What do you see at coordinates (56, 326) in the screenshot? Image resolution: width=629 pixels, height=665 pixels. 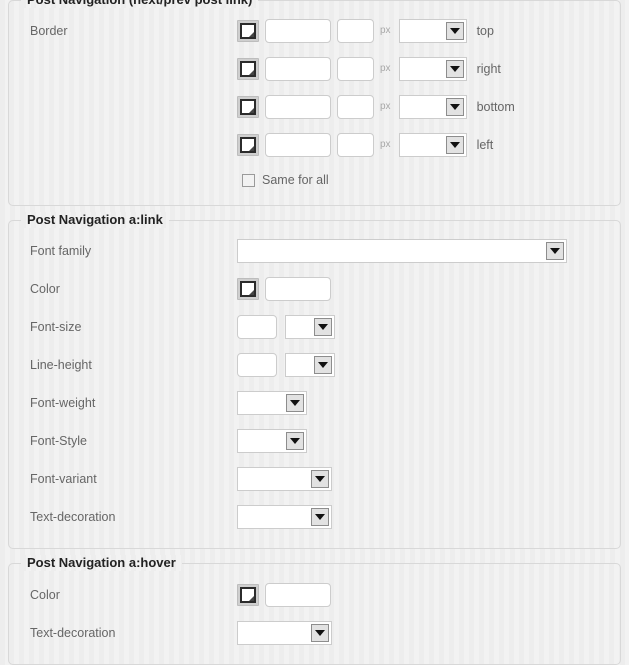 I see `label-font-size: Font-size` at bounding box center [56, 326].